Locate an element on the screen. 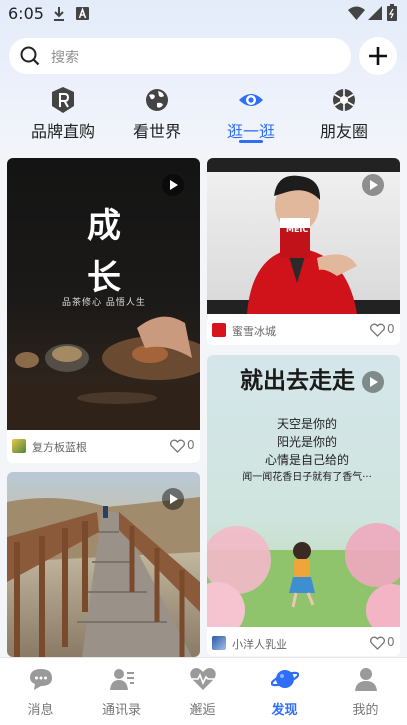  nav-label: 邂逅 is located at coordinates (202, 710).